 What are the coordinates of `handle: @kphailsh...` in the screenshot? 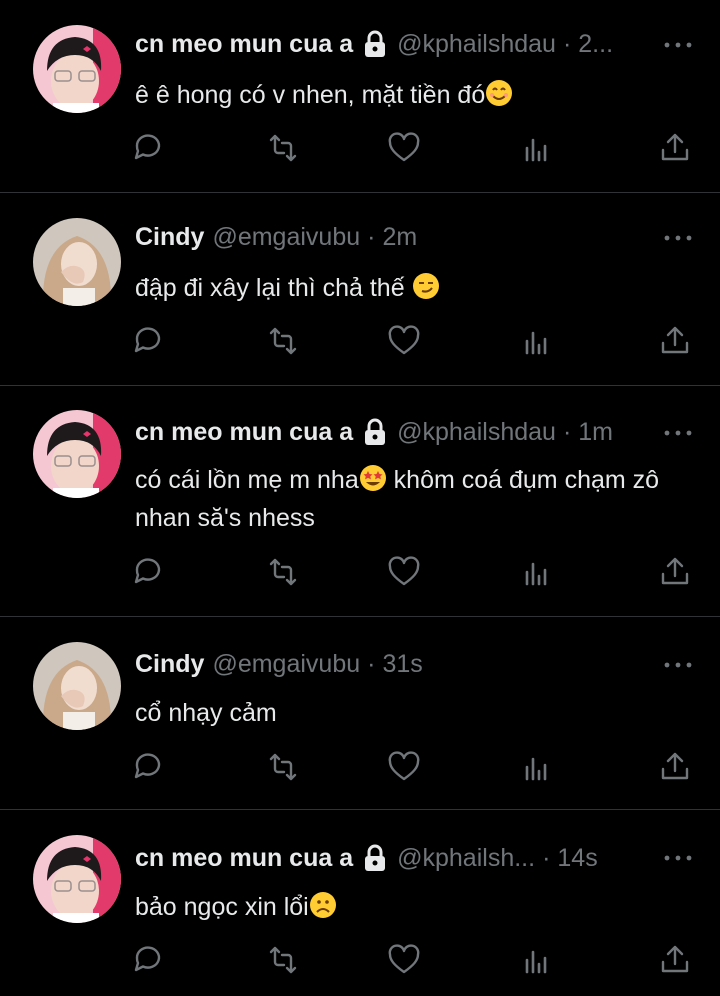 It's located at (466, 858).